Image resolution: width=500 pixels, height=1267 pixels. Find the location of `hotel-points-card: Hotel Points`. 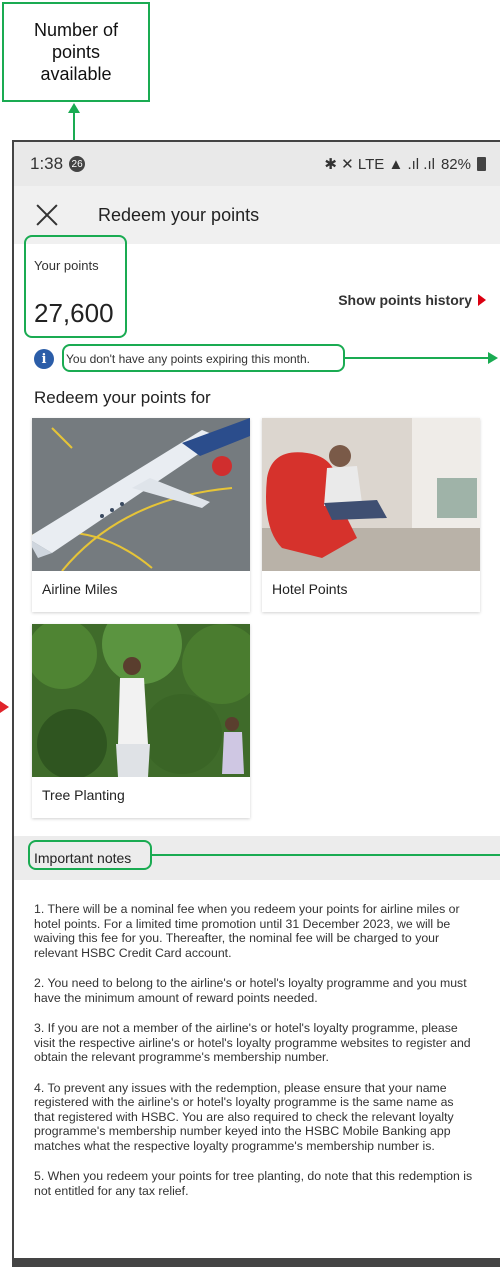

hotel-points-card: Hotel Points is located at coordinates (371, 515).